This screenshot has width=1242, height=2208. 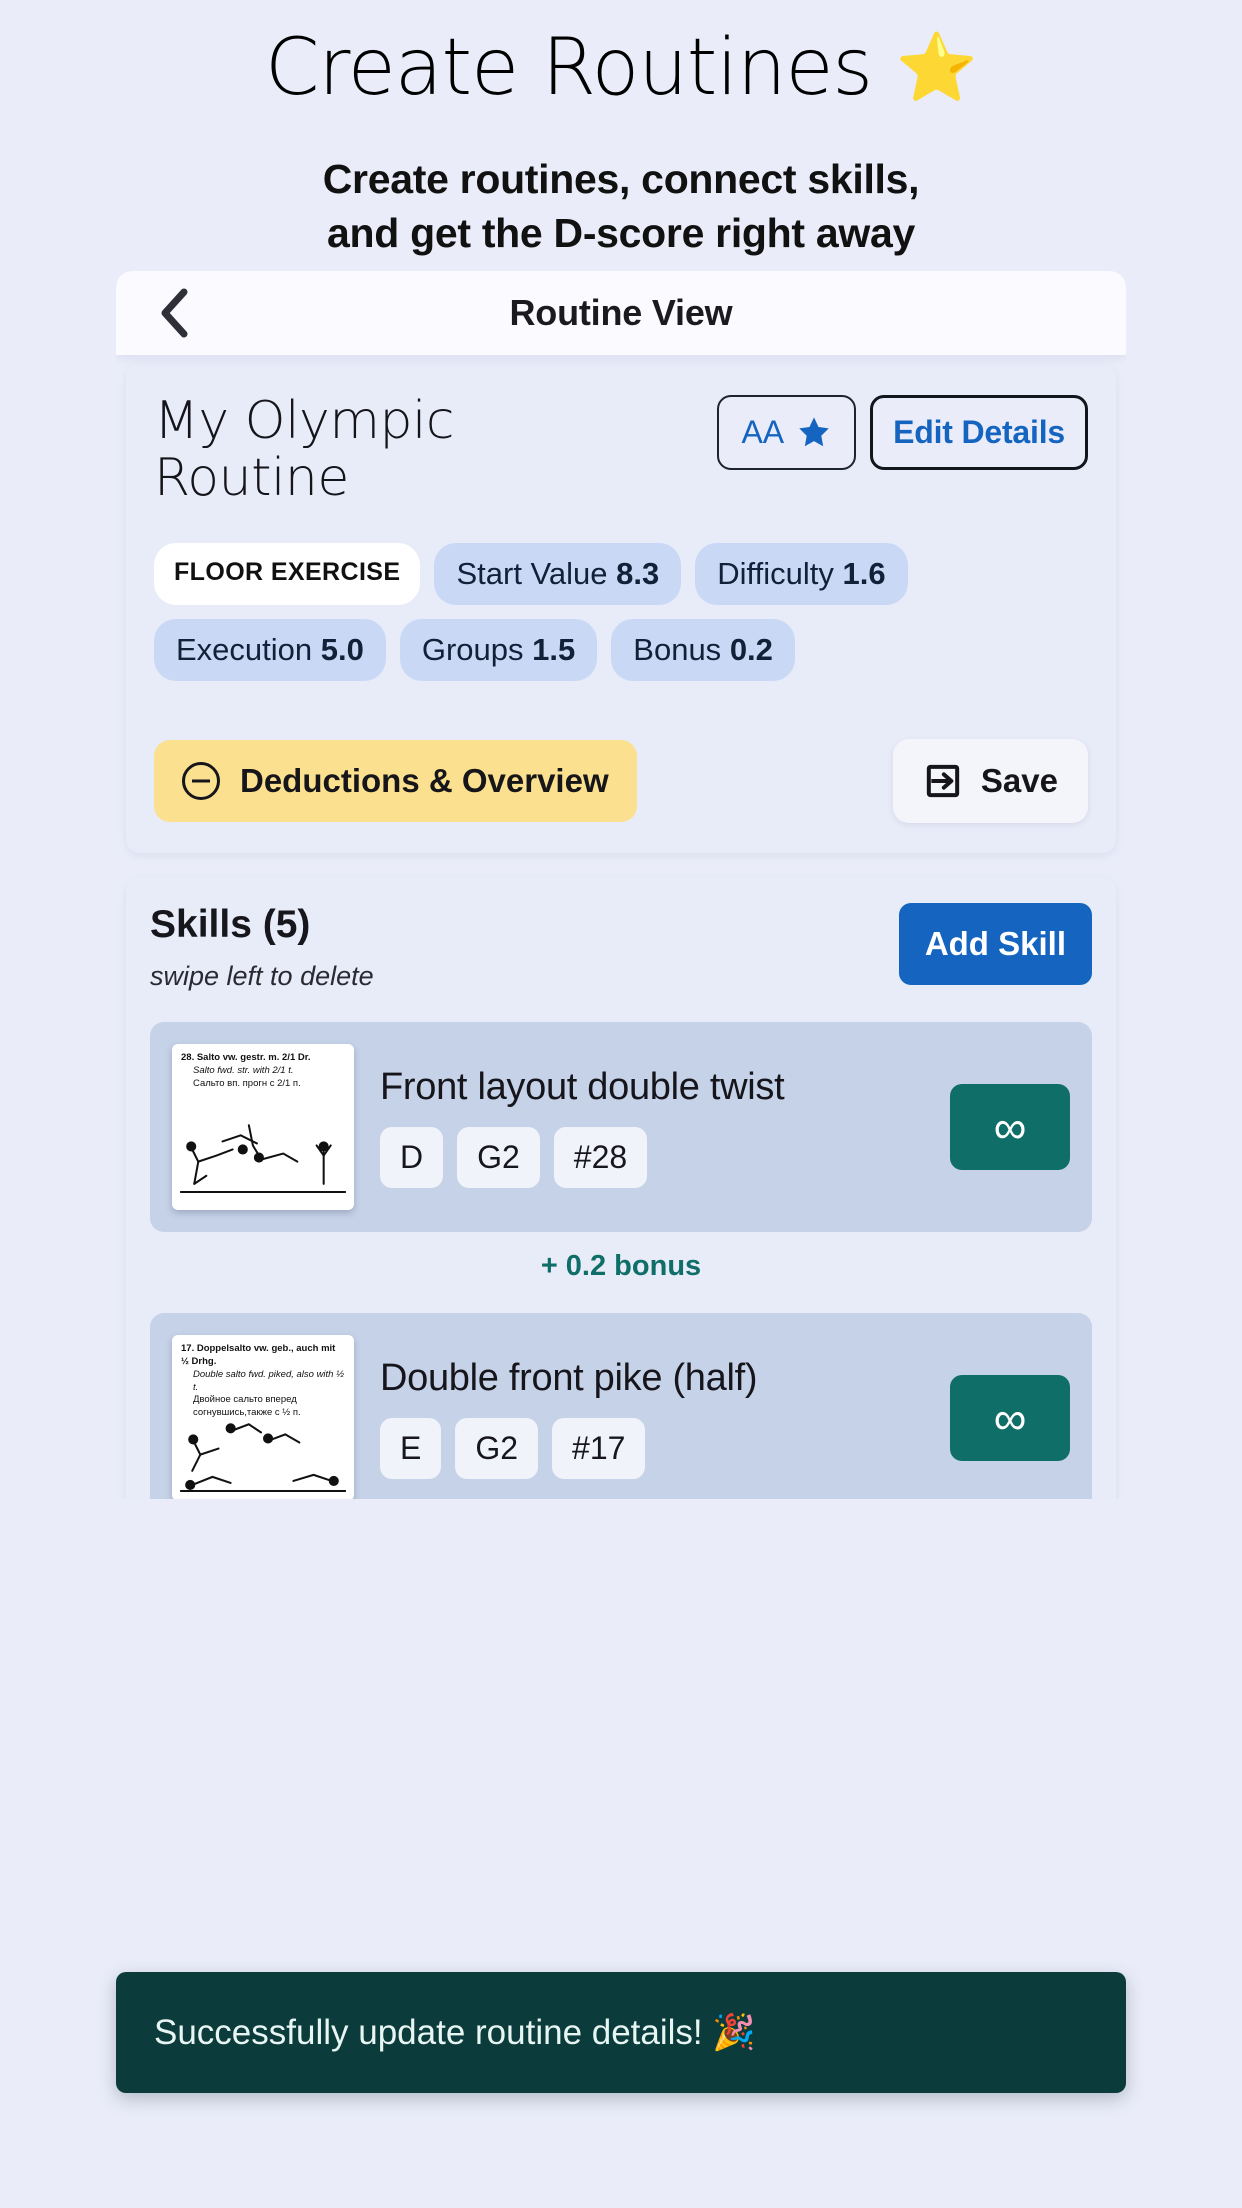 I want to click on chip-groups-label: Groups, so click(x=472, y=650).